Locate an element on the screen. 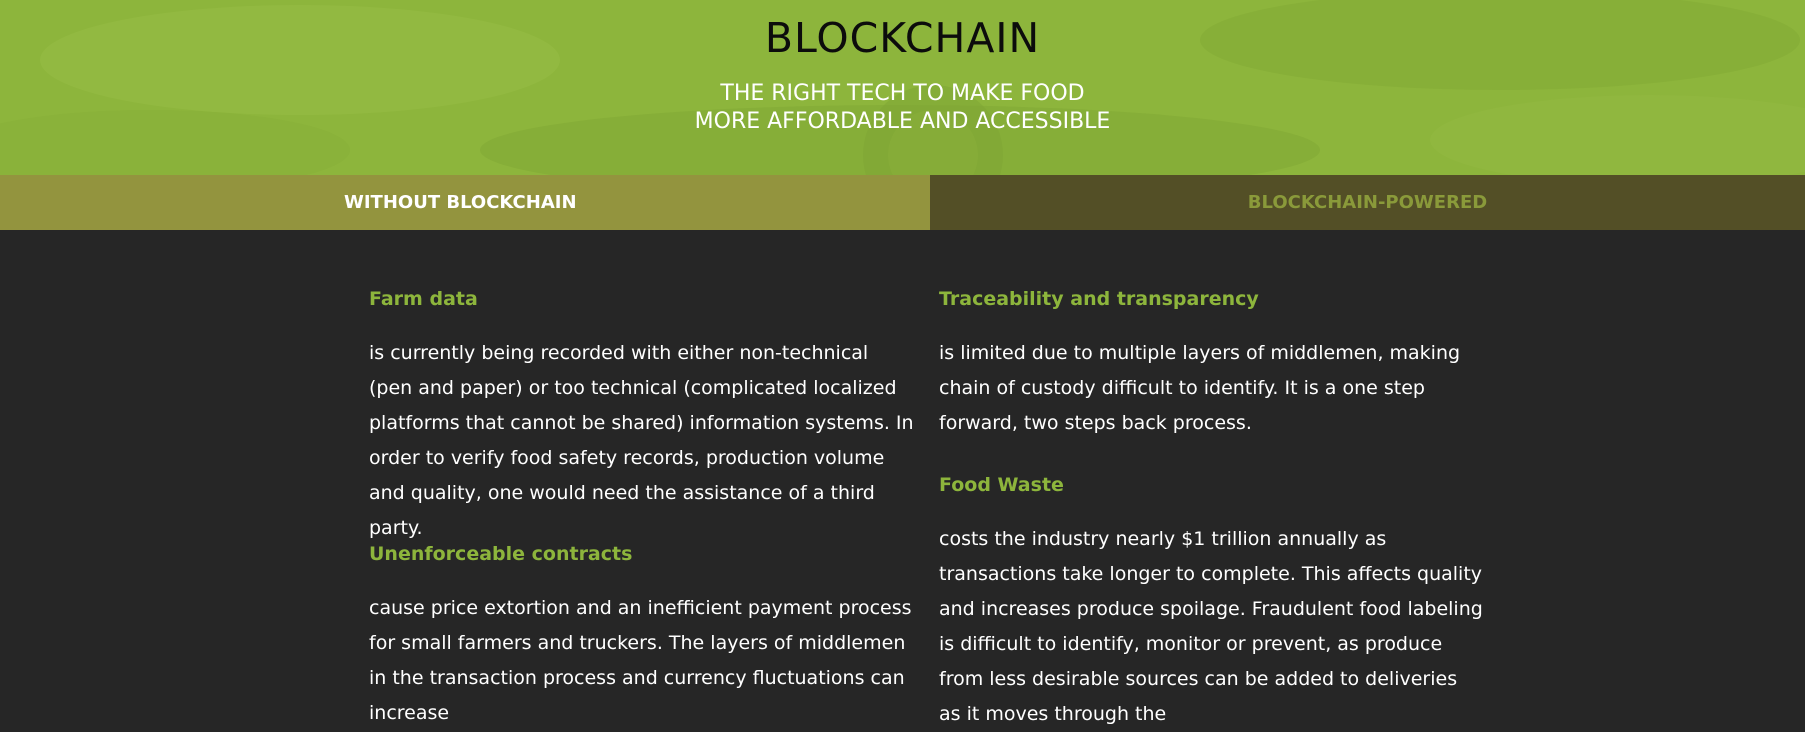 Image resolution: width=1805 pixels, height=732 pixels. page-title: BLOCKCHAIN is located at coordinates (902, 38).